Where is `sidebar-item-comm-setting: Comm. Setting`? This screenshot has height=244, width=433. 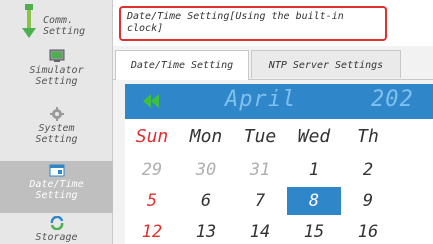
sidebar-item-comm-setting: Comm. Setting is located at coordinates (56, 23).